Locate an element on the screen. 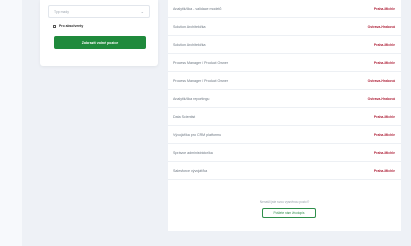  job-row: Salesforce vývojář/ka Praha-Michle is located at coordinates (284, 171).